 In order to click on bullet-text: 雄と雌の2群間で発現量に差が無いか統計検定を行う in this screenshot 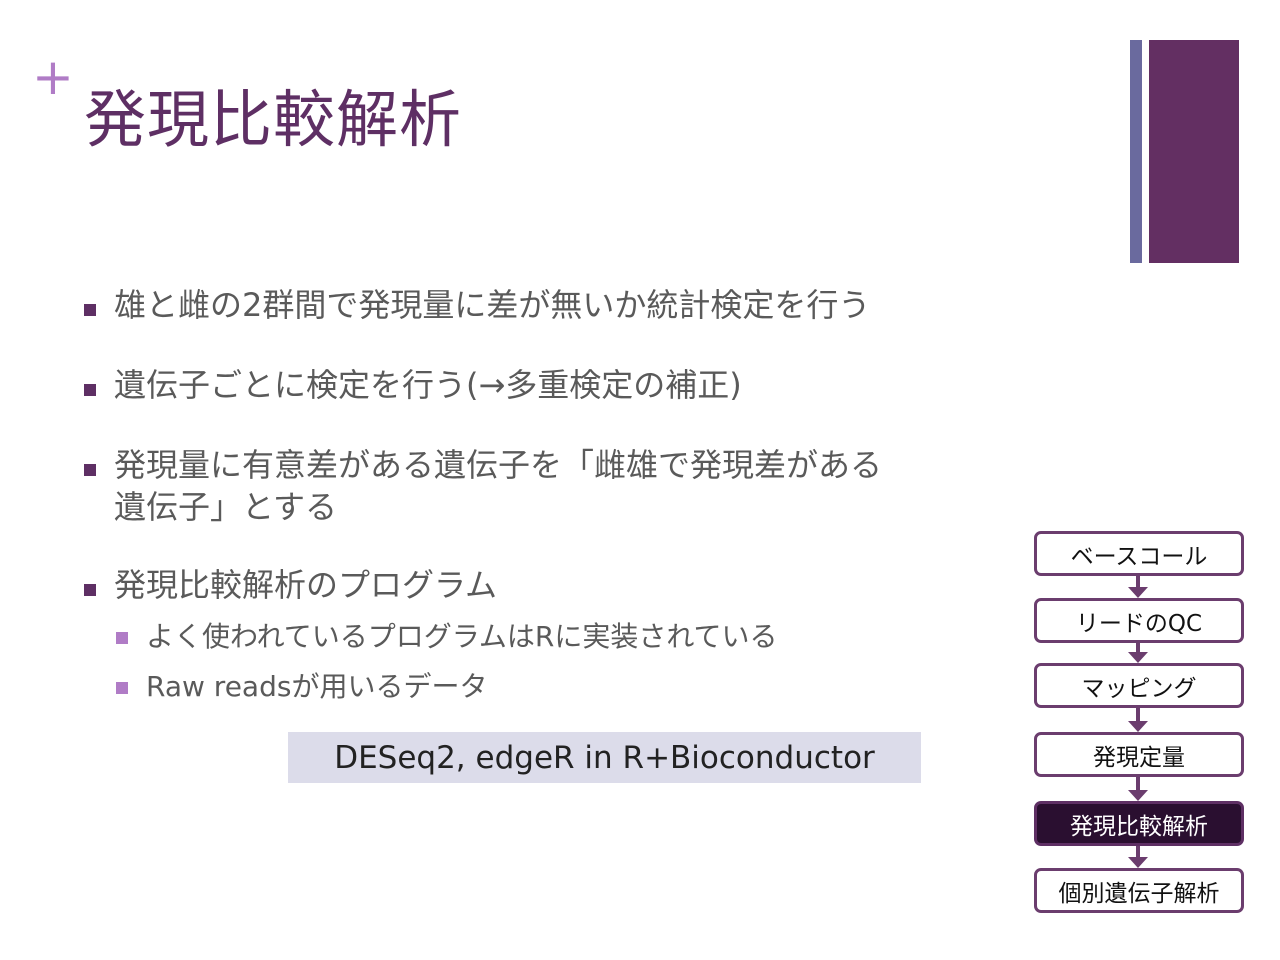, I will do `click(492, 305)`.